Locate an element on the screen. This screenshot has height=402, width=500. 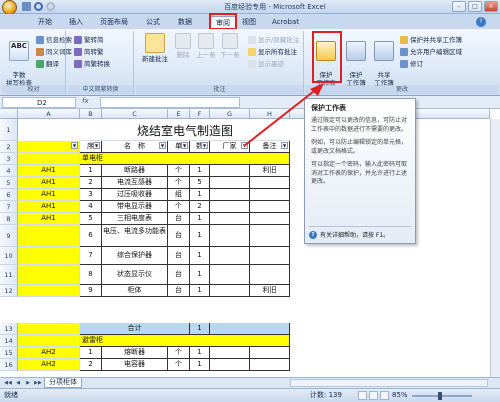
protect-workbook-button: 保护 工作簿 is located at coordinates (356, 60).